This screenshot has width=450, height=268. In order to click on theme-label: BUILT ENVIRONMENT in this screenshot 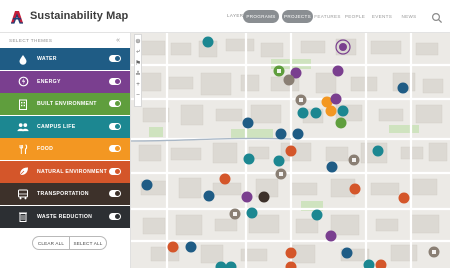, I will do `click(67, 104)`.